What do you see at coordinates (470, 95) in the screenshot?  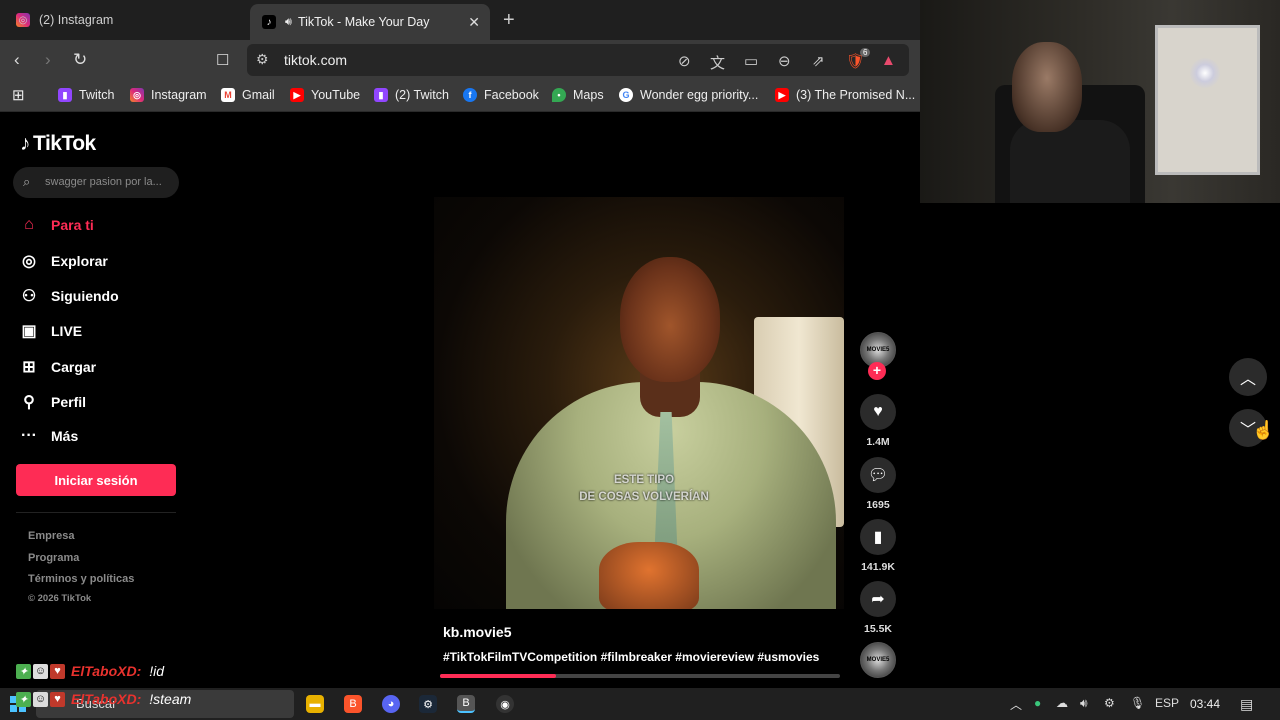 I see `facebook-icon: f` at bounding box center [470, 95].